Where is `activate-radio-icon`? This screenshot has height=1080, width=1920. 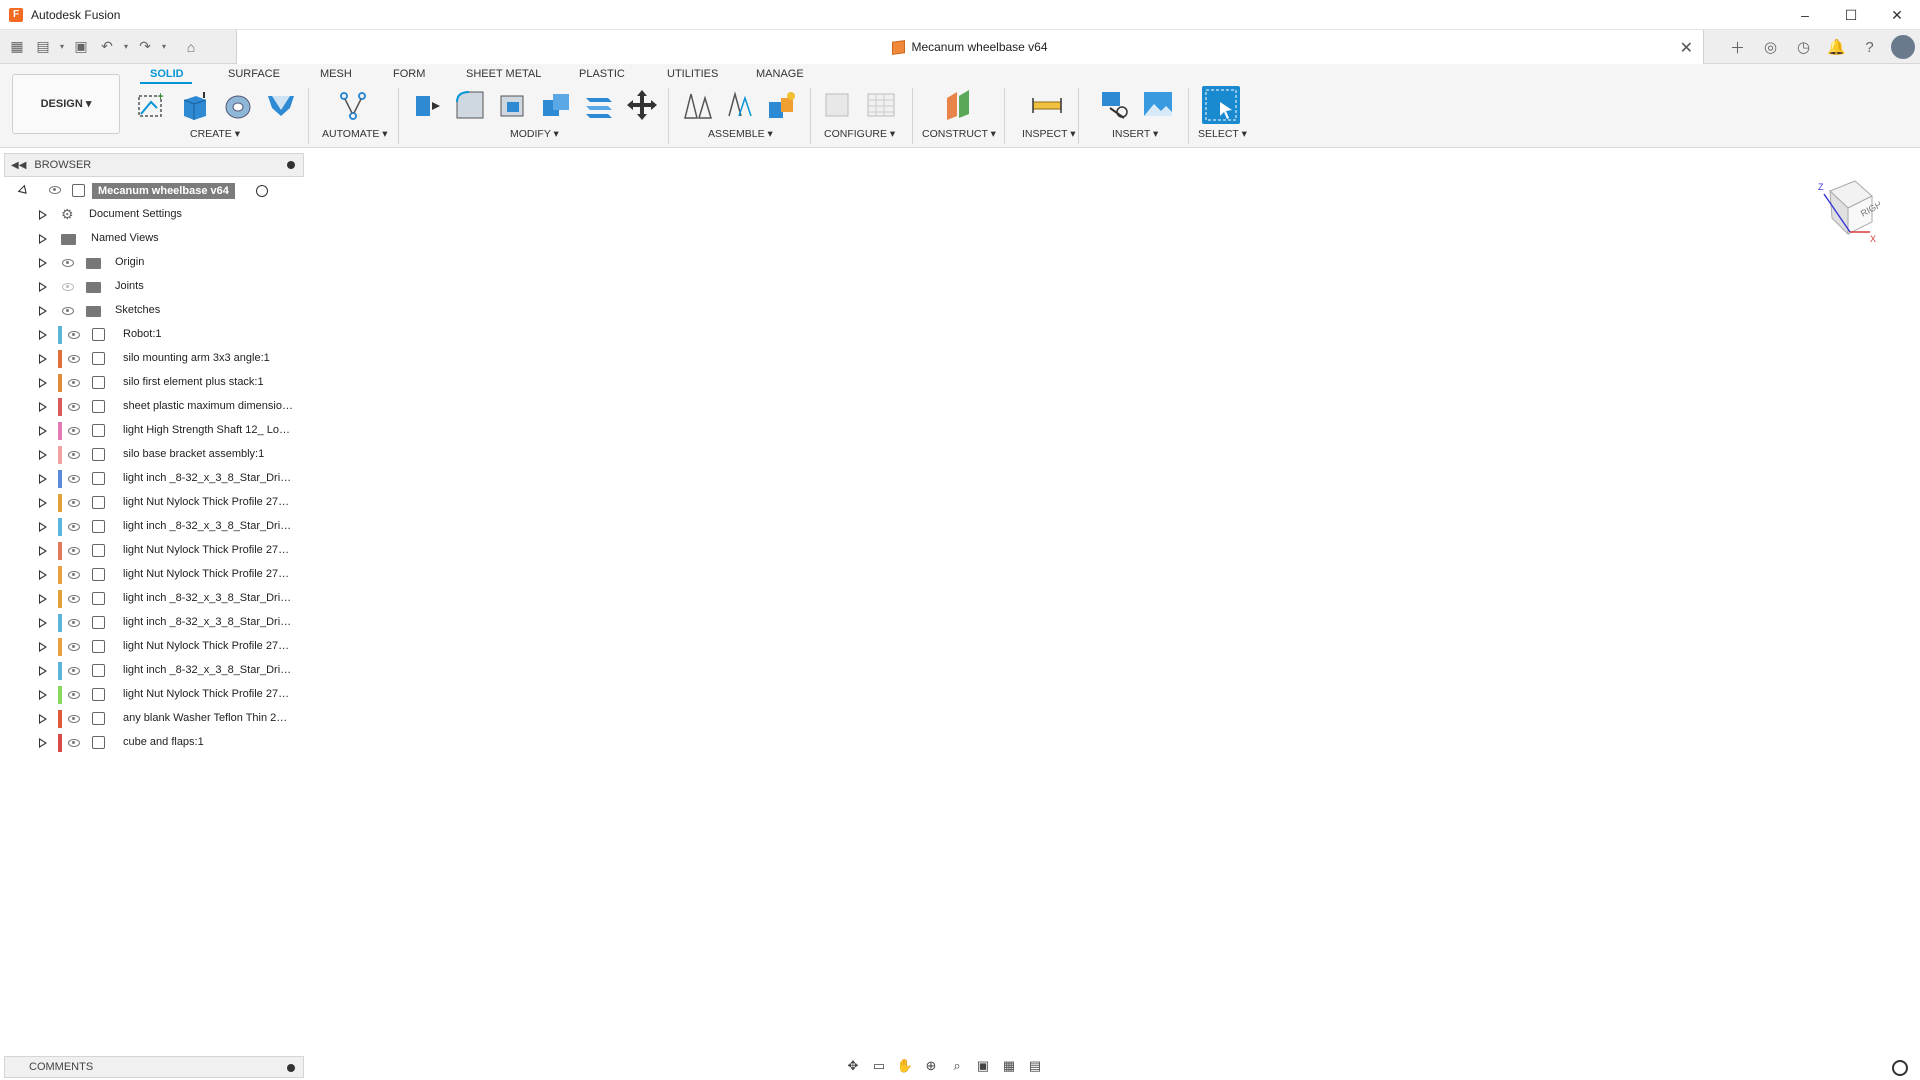 activate-radio-icon is located at coordinates (262, 191).